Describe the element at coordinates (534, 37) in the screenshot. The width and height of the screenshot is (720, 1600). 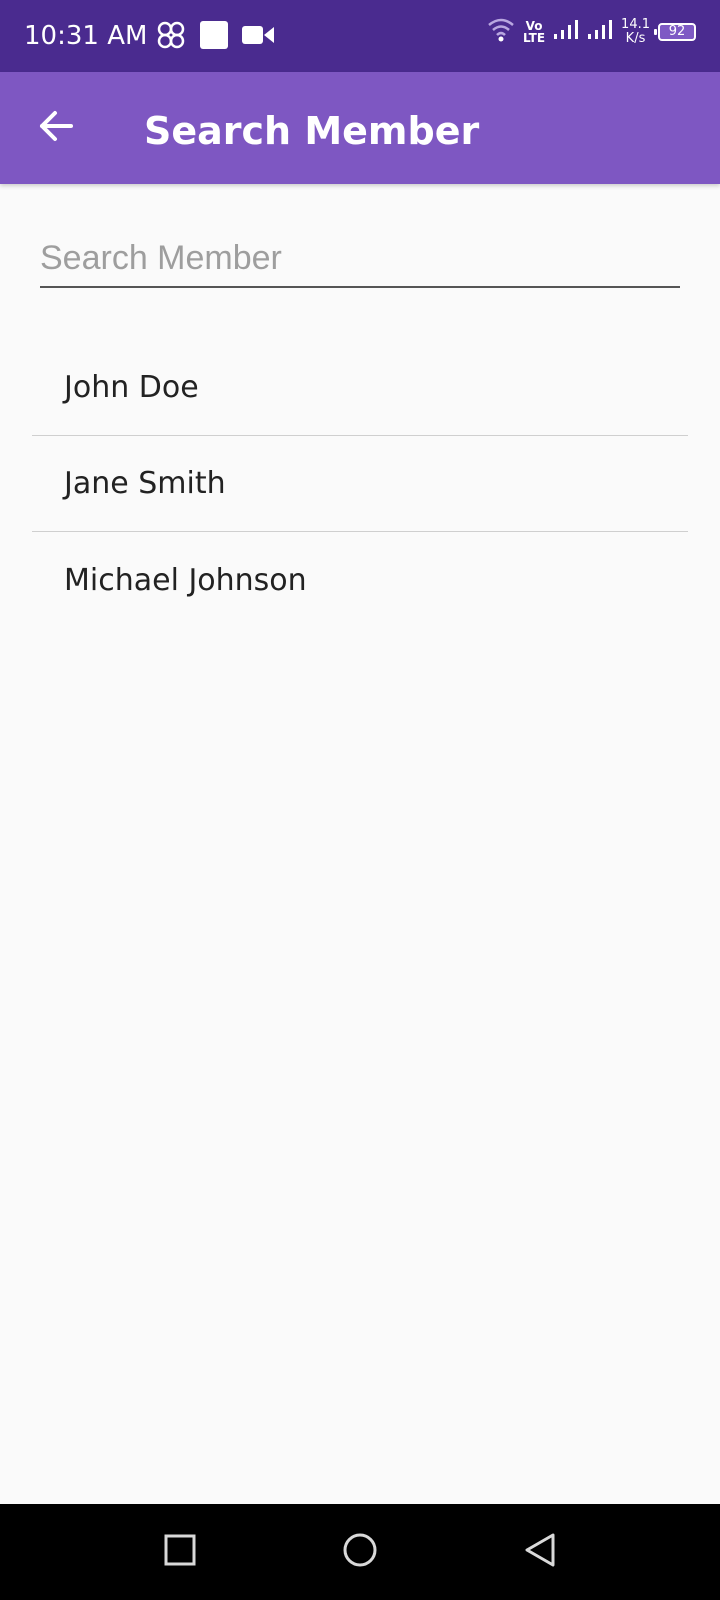
I see `volte-bottom-label: LTE` at that location.